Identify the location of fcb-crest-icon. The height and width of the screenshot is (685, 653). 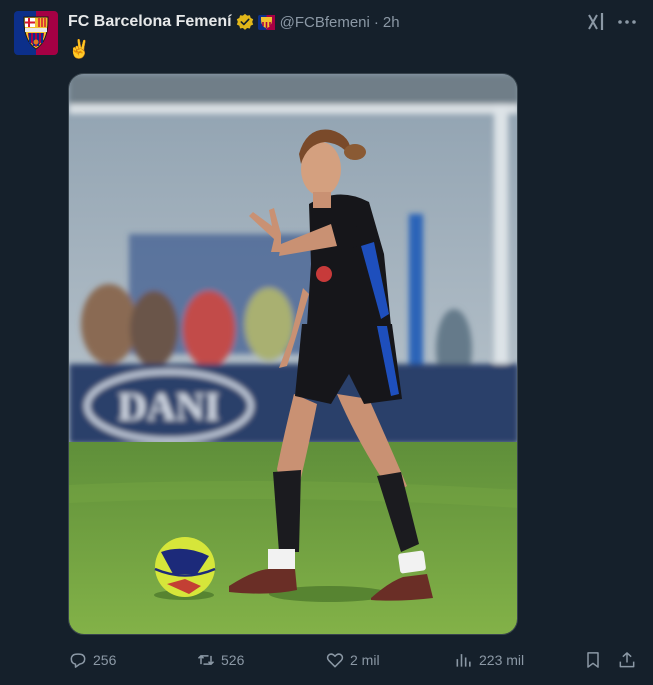
(36, 33).